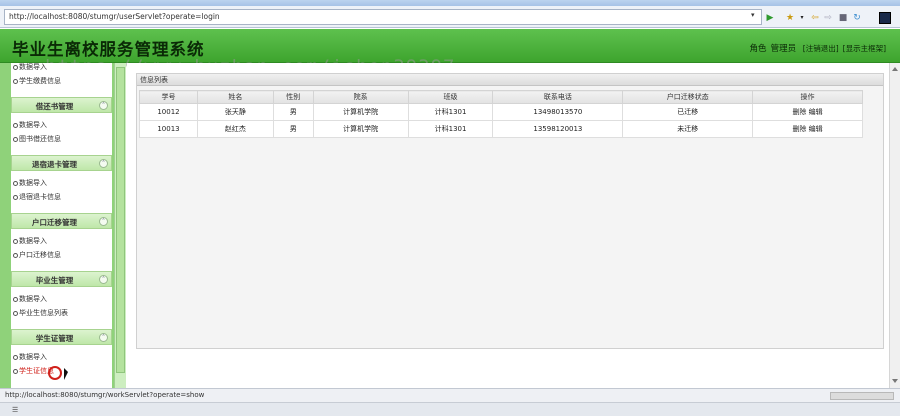 The image size is (900, 416). Describe the element at coordinates (558, 112) in the screenshot. I see `cell-phone: 13498013570` at that location.